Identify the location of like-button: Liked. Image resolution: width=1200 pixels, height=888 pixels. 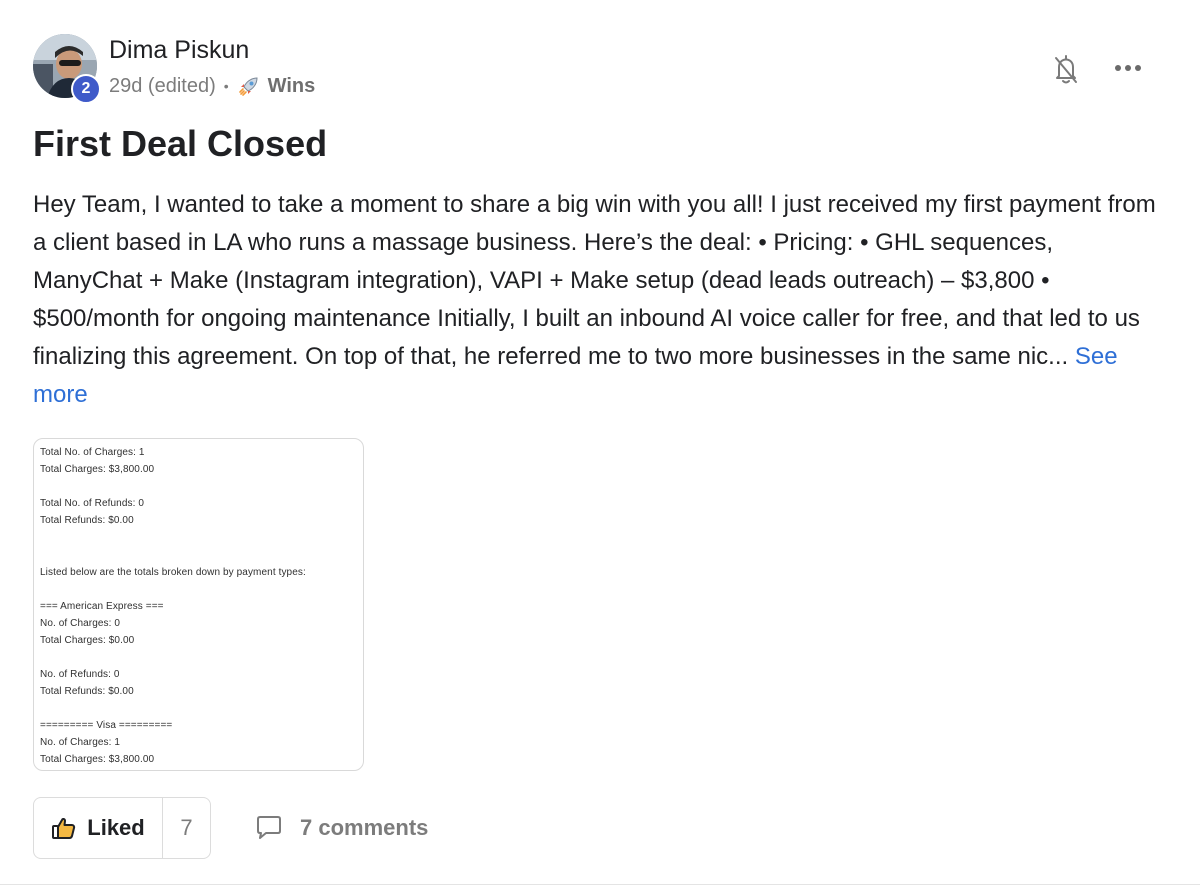
(98, 828).